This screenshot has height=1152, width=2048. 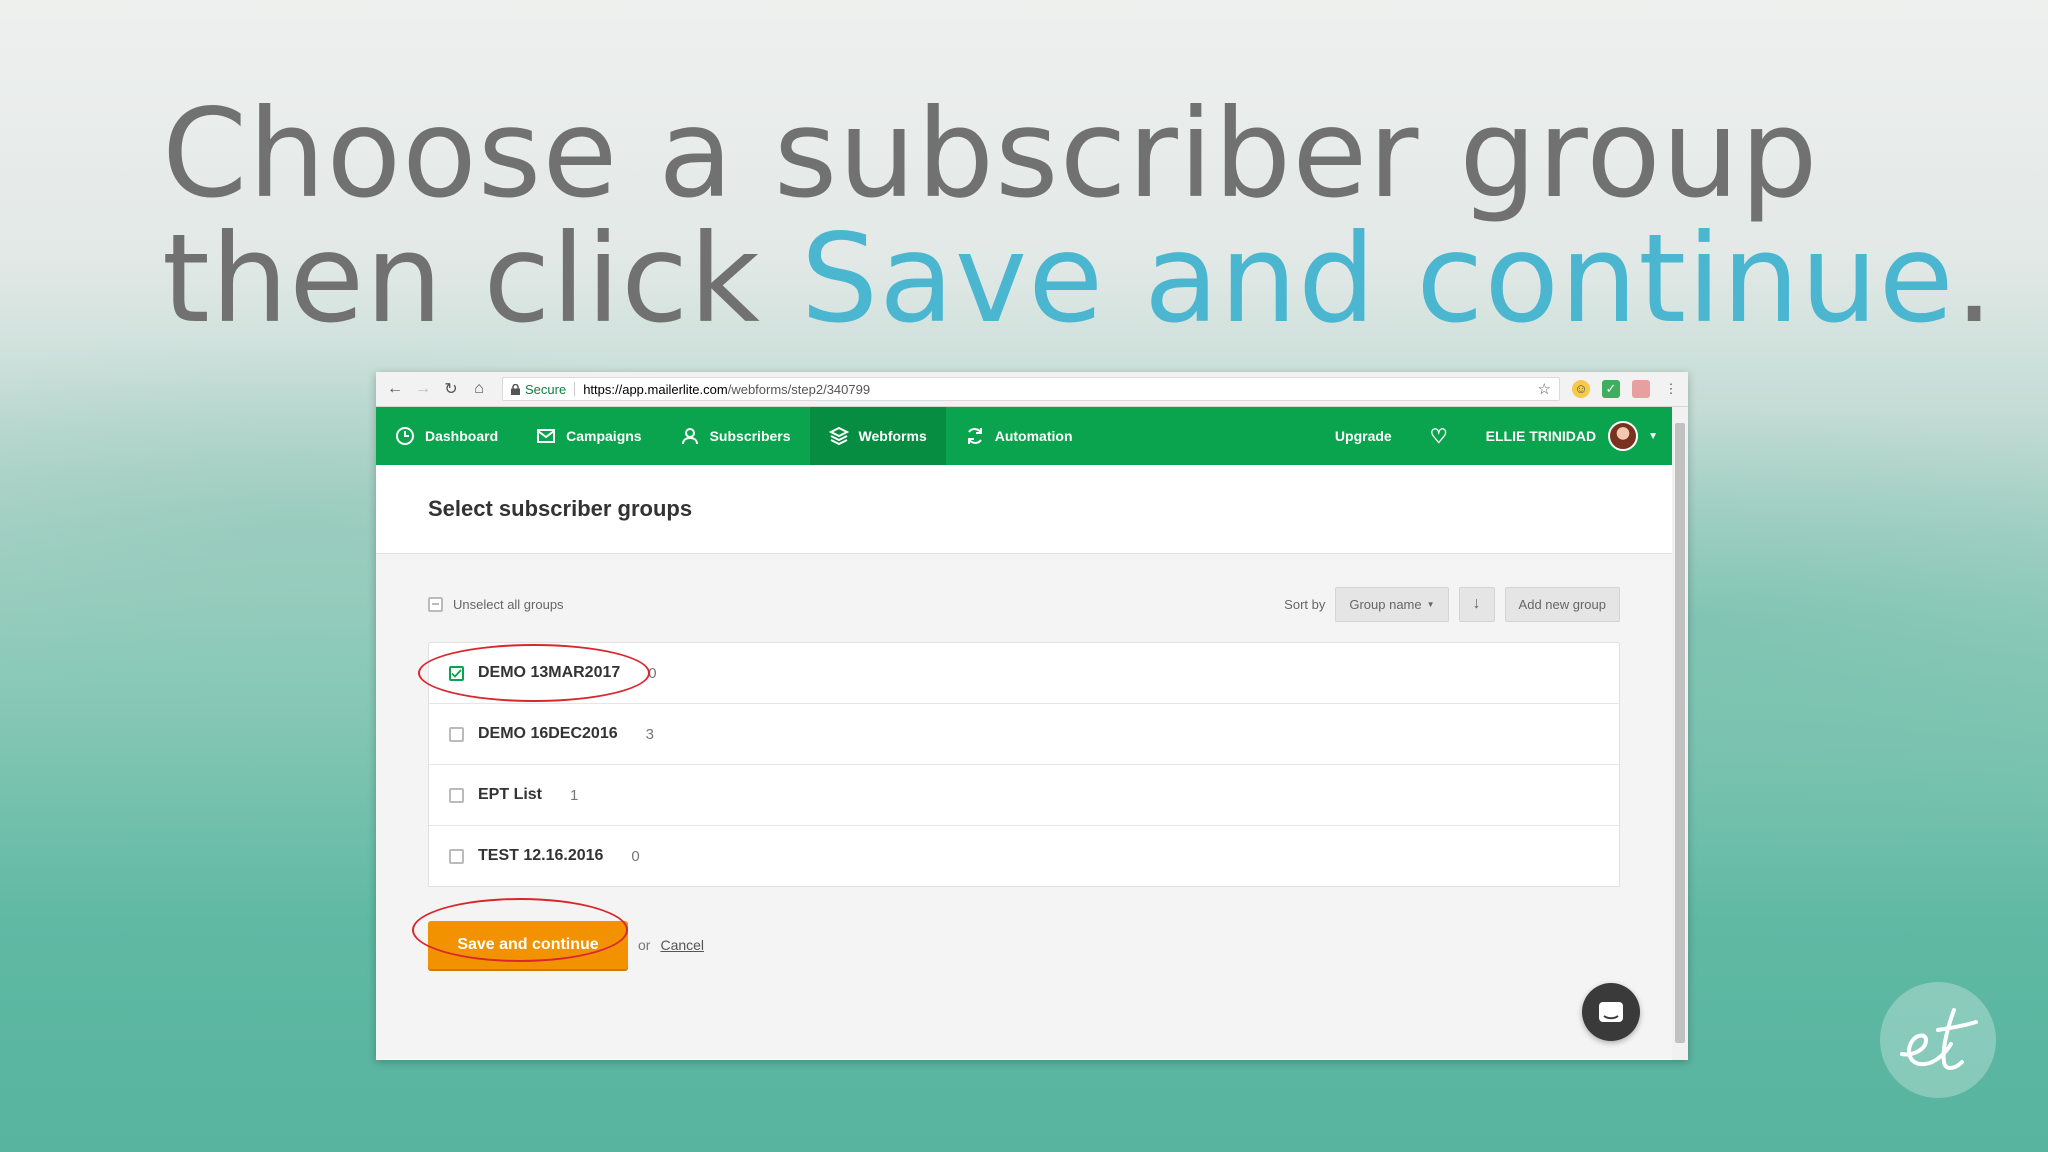 What do you see at coordinates (546, 436) in the screenshot?
I see `envelope-icon` at bounding box center [546, 436].